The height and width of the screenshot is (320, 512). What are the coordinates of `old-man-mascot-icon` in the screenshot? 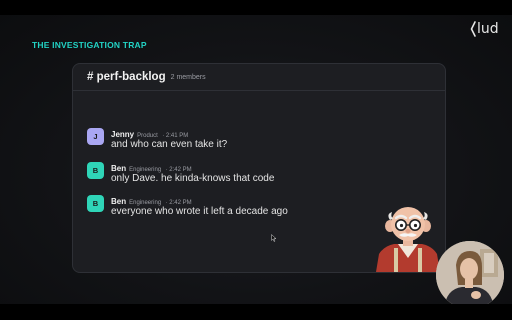 It's located at (408, 239).